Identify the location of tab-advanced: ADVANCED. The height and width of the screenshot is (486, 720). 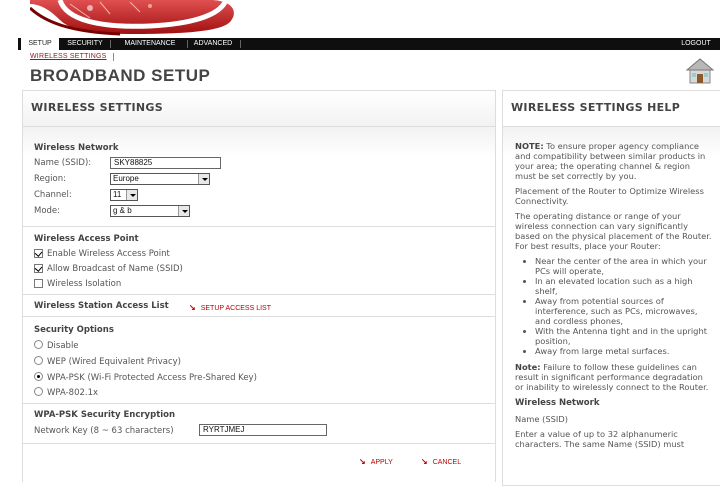
(213, 44).